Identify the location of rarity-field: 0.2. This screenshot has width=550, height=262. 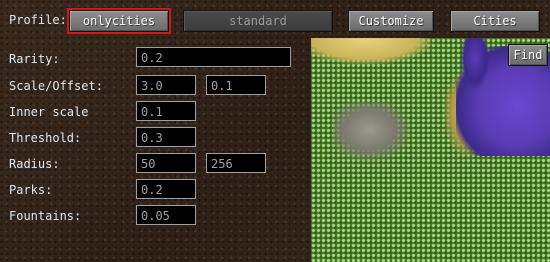
(213, 57).